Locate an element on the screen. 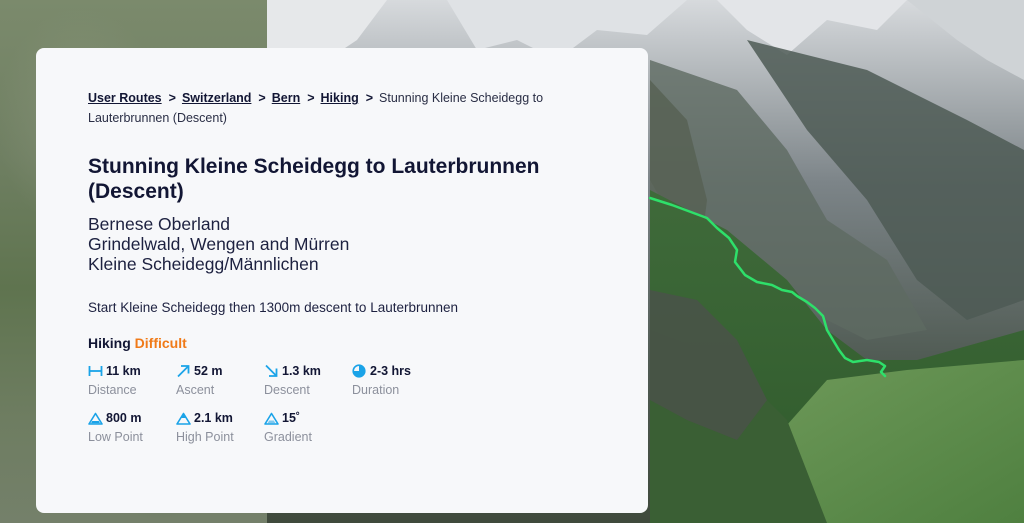  stat-label: Descent is located at coordinates (287, 390).